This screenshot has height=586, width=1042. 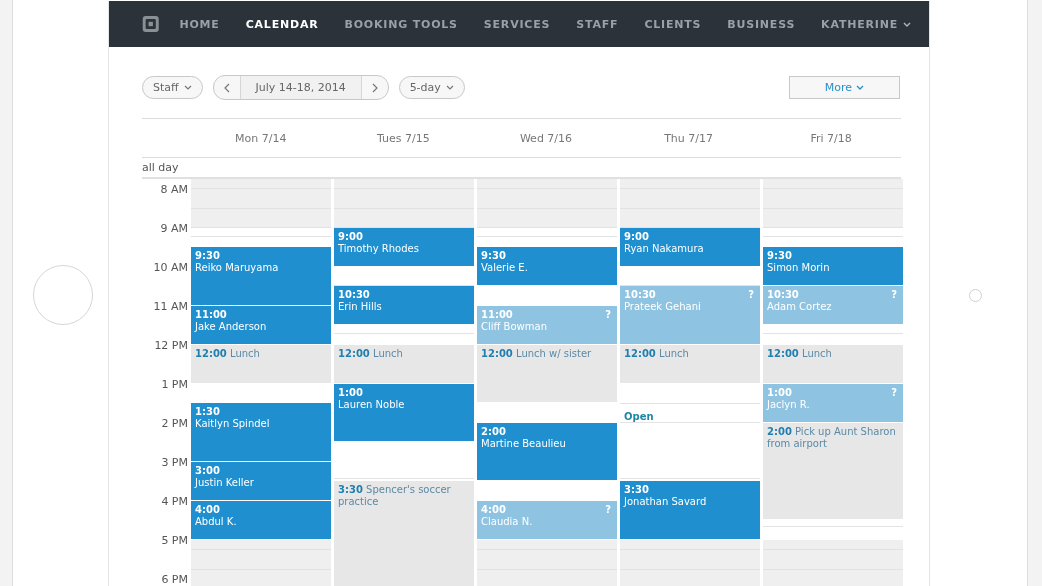 What do you see at coordinates (547, 520) in the screenshot?
I see `appointment-block: 4:00 Claudia N. ?` at bounding box center [547, 520].